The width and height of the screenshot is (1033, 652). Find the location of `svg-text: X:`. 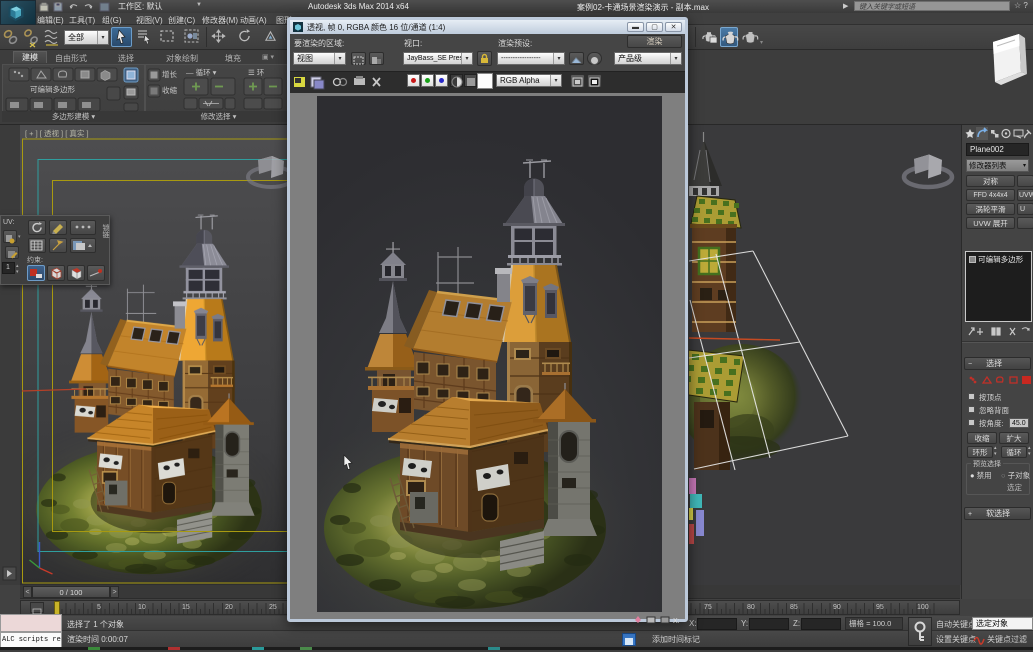

svg-text: X: is located at coordinates (676, 621).